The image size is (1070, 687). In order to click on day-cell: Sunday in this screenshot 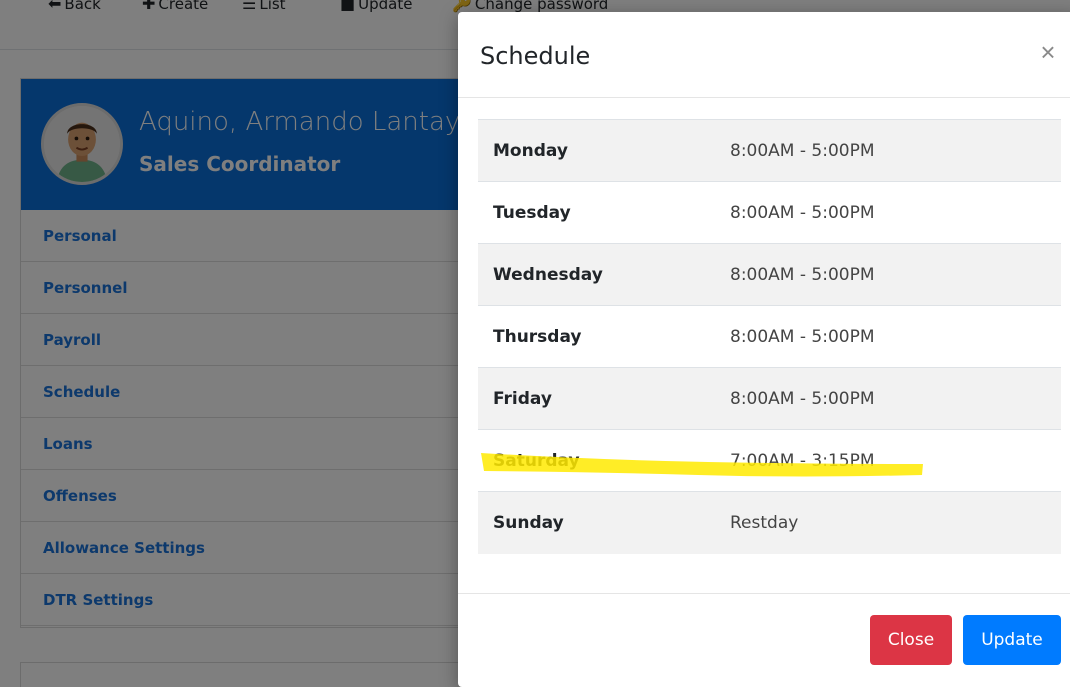, I will do `click(528, 522)`.